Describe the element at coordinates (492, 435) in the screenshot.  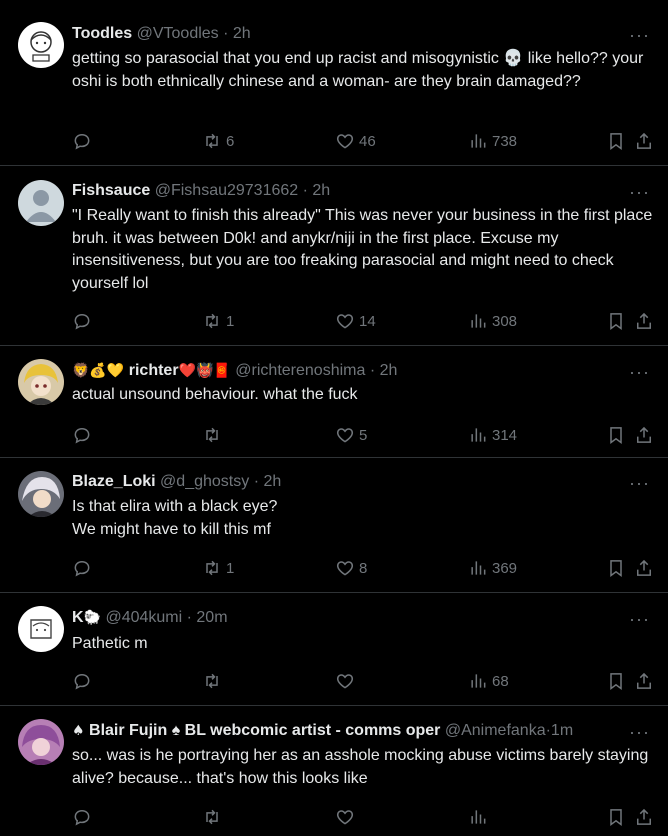
I see `views-button: 314` at that location.